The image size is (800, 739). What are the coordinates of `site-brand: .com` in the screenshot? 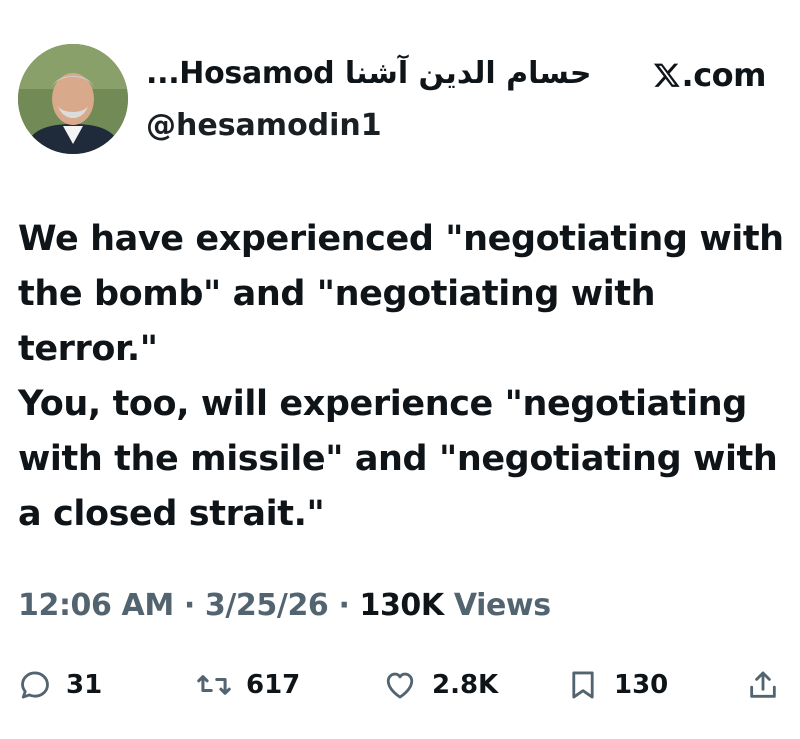 It's located at (710, 75).